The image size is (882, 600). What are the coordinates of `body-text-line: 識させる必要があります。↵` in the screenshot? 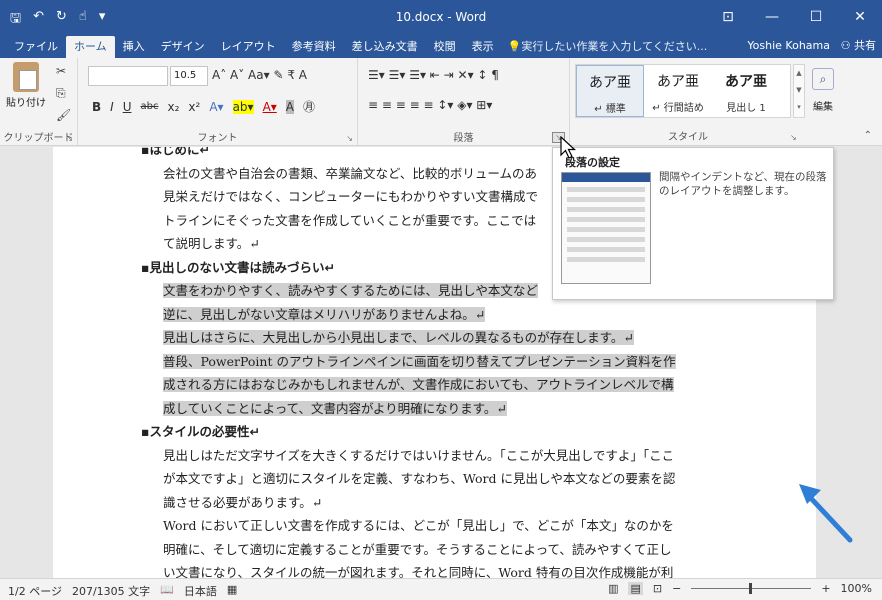 It's located at (242, 503).